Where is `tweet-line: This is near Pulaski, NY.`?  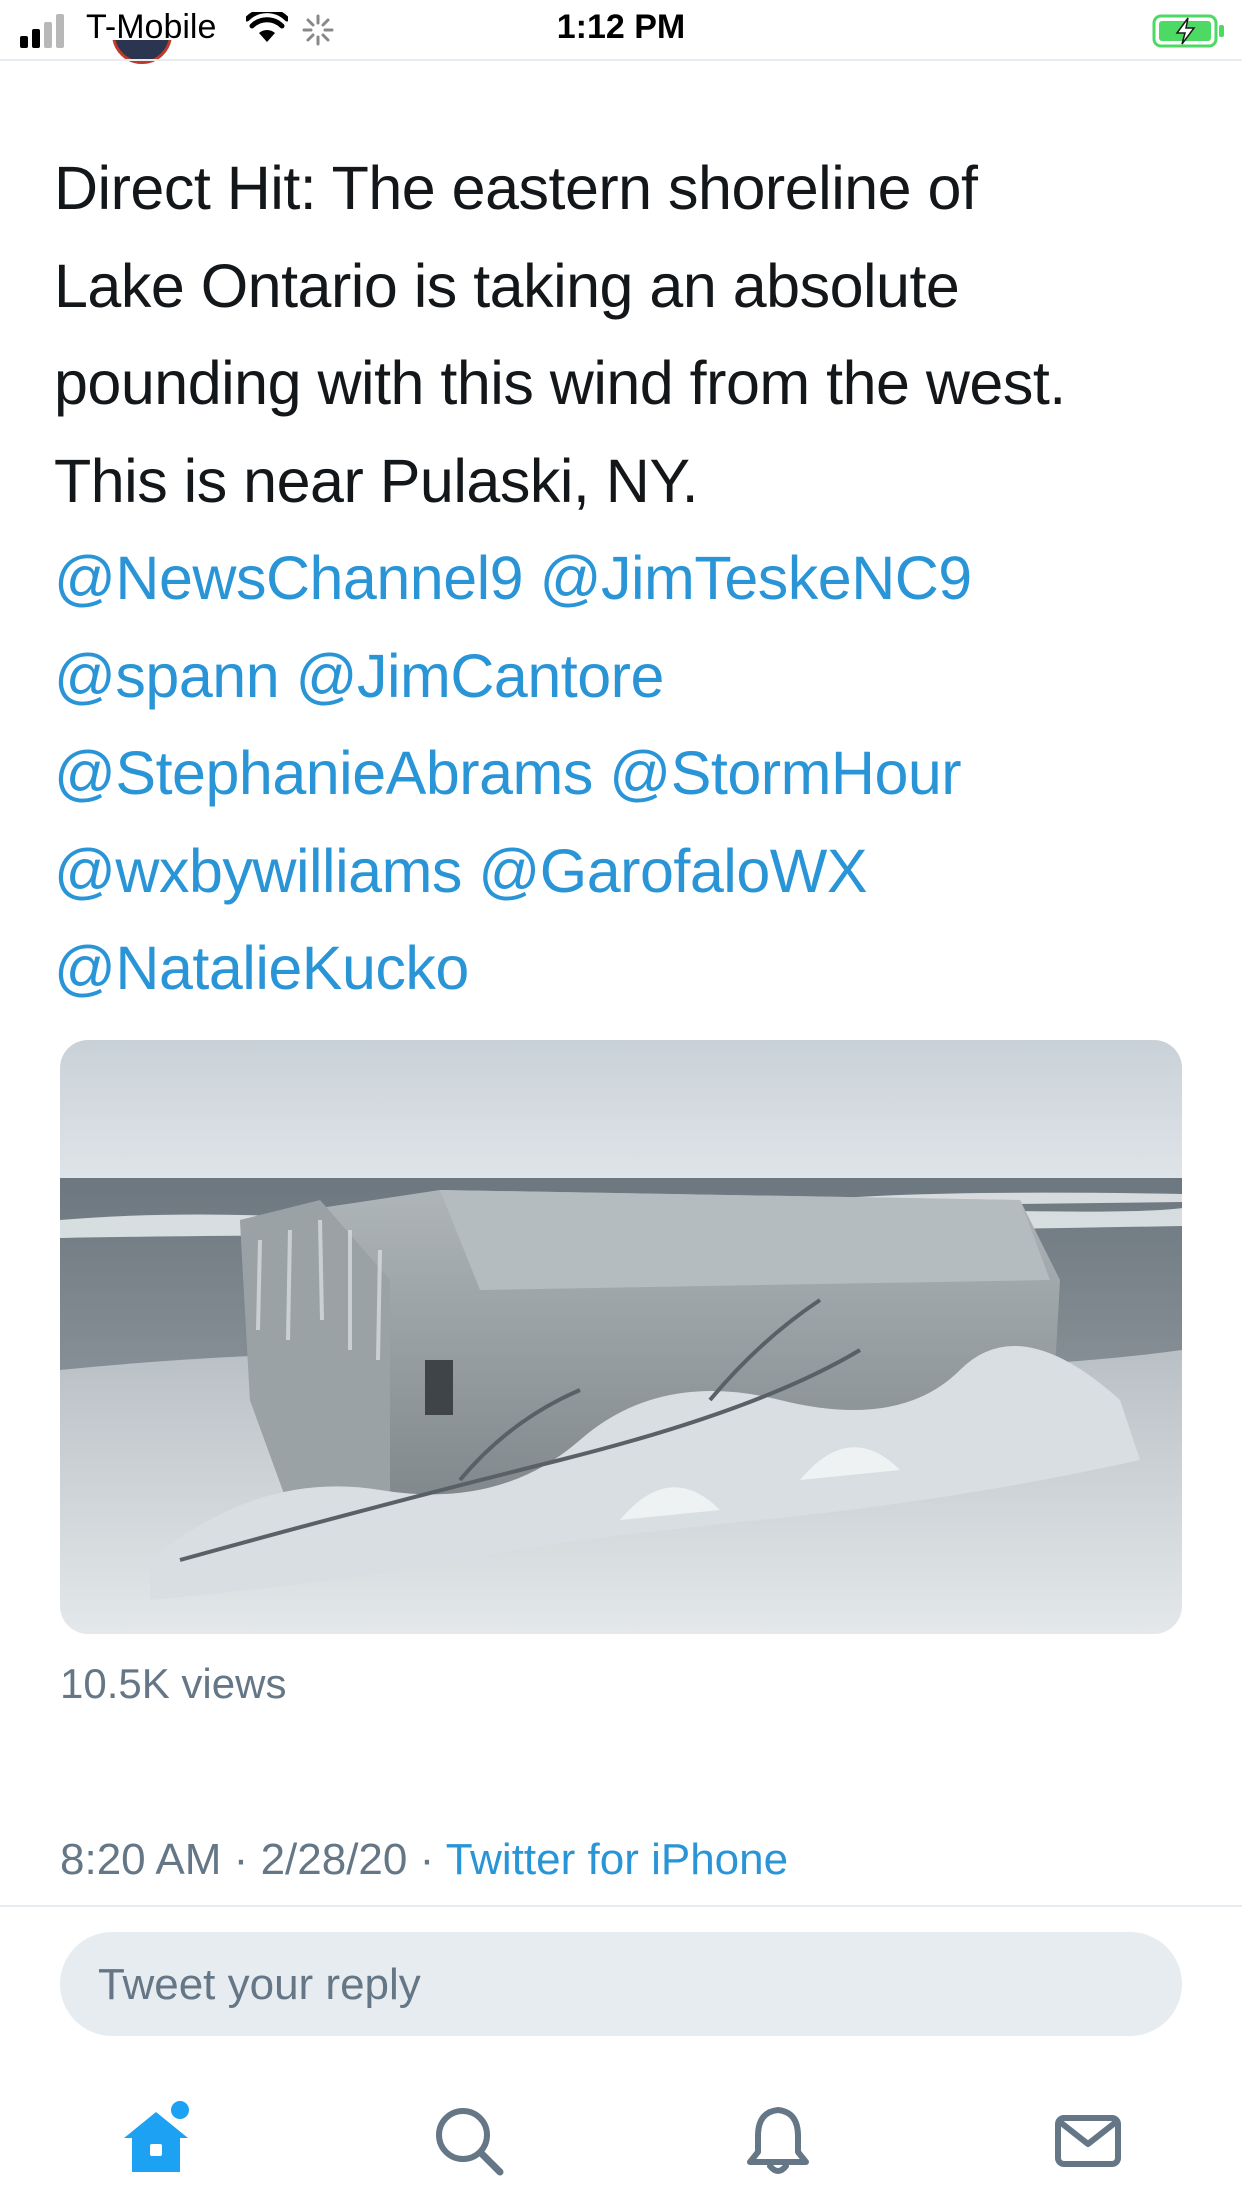 tweet-line: This is near Pulaski, NY. is located at coordinates (629, 482).